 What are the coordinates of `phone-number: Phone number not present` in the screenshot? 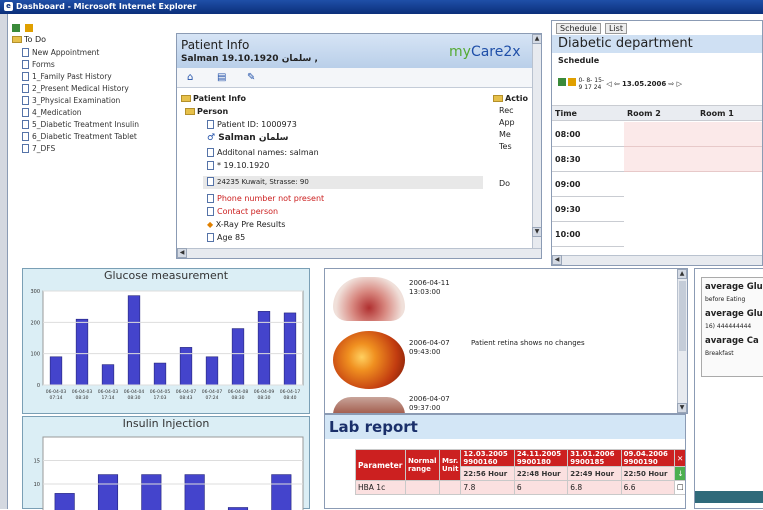 It's located at (265, 198).